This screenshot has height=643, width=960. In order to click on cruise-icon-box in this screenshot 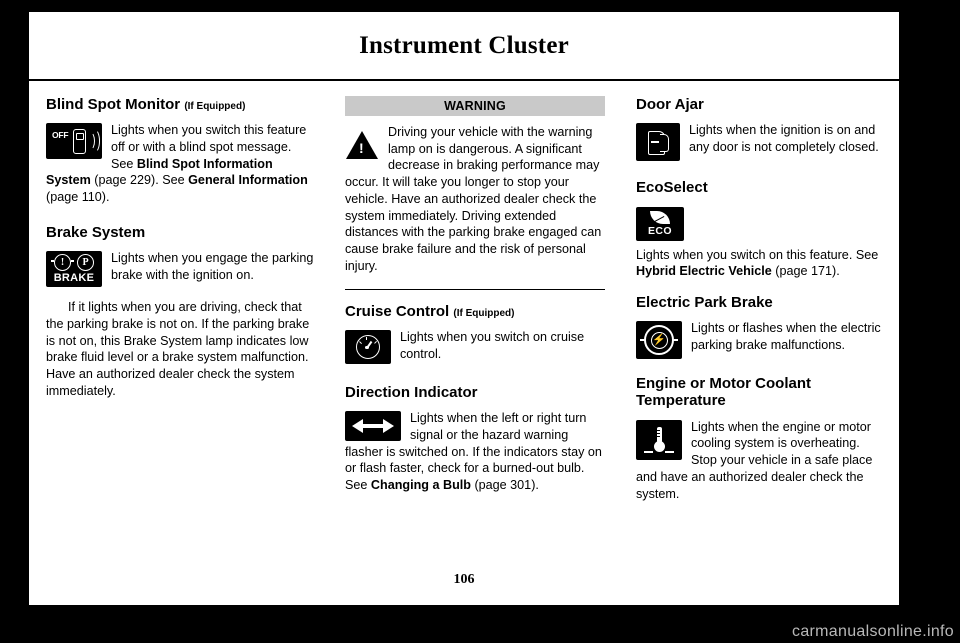, I will do `click(368, 346)`.